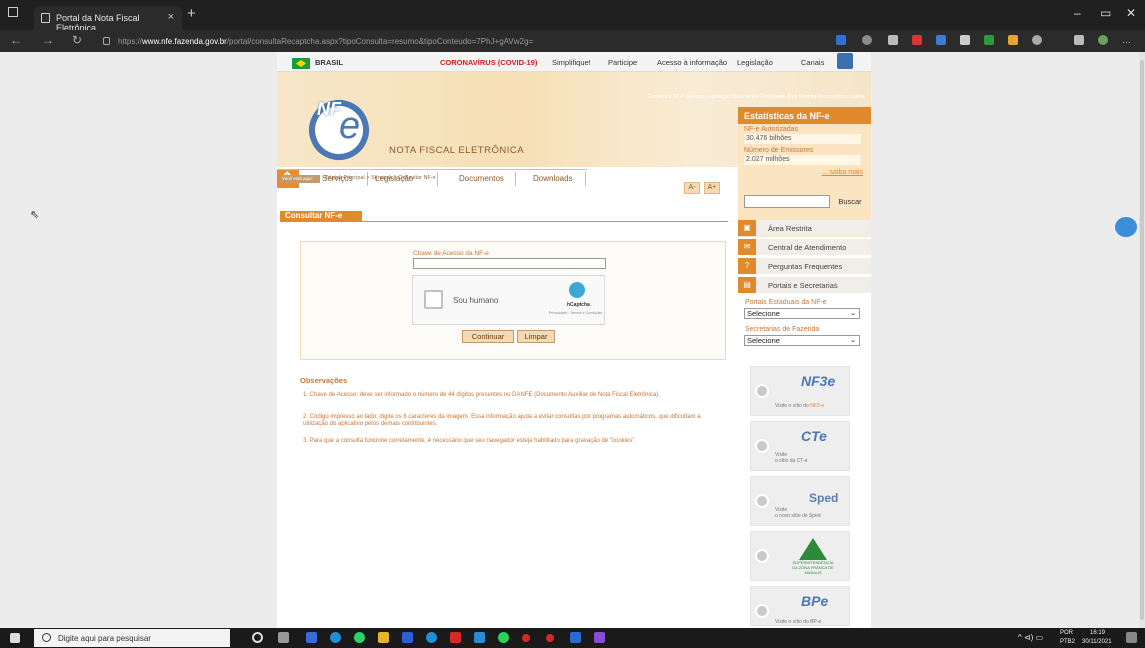 This screenshot has width=1145, height=648. What do you see at coordinates (1097, 633) in the screenshot?
I see `clock-time: 16:19` at bounding box center [1097, 633].